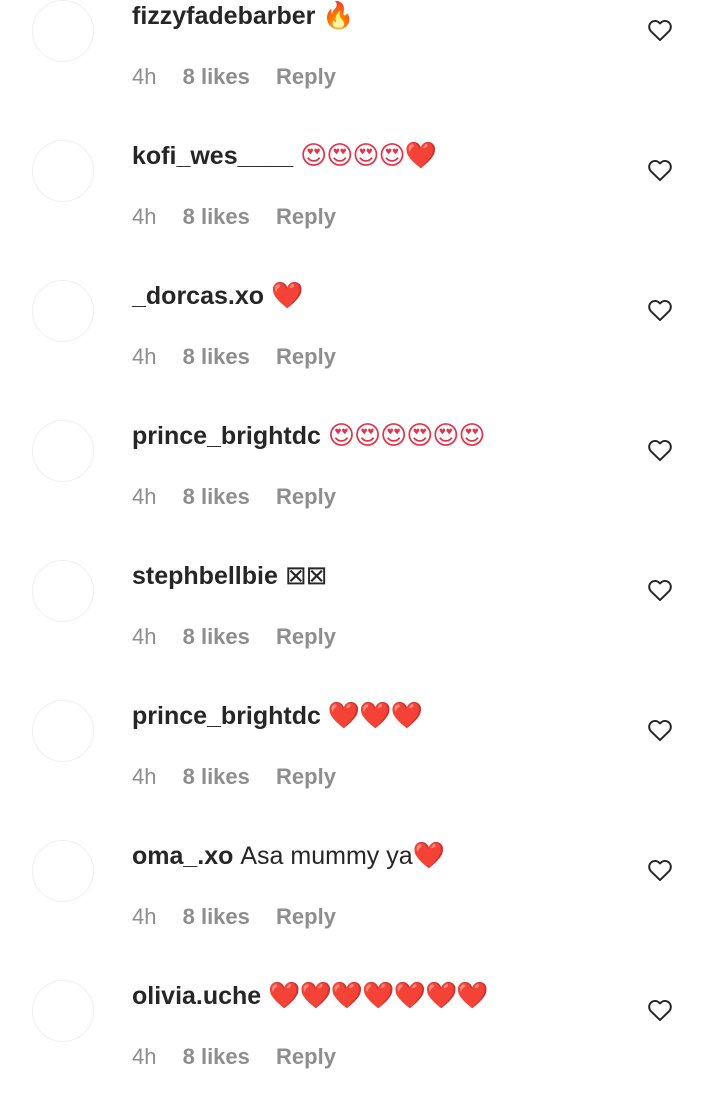 Image resolution: width=720 pixels, height=1104 pixels. Describe the element at coordinates (360, 614) in the screenshot. I see `comment-item: stephbellbie ⊠⊠ 4h 8 likes Reply` at that location.